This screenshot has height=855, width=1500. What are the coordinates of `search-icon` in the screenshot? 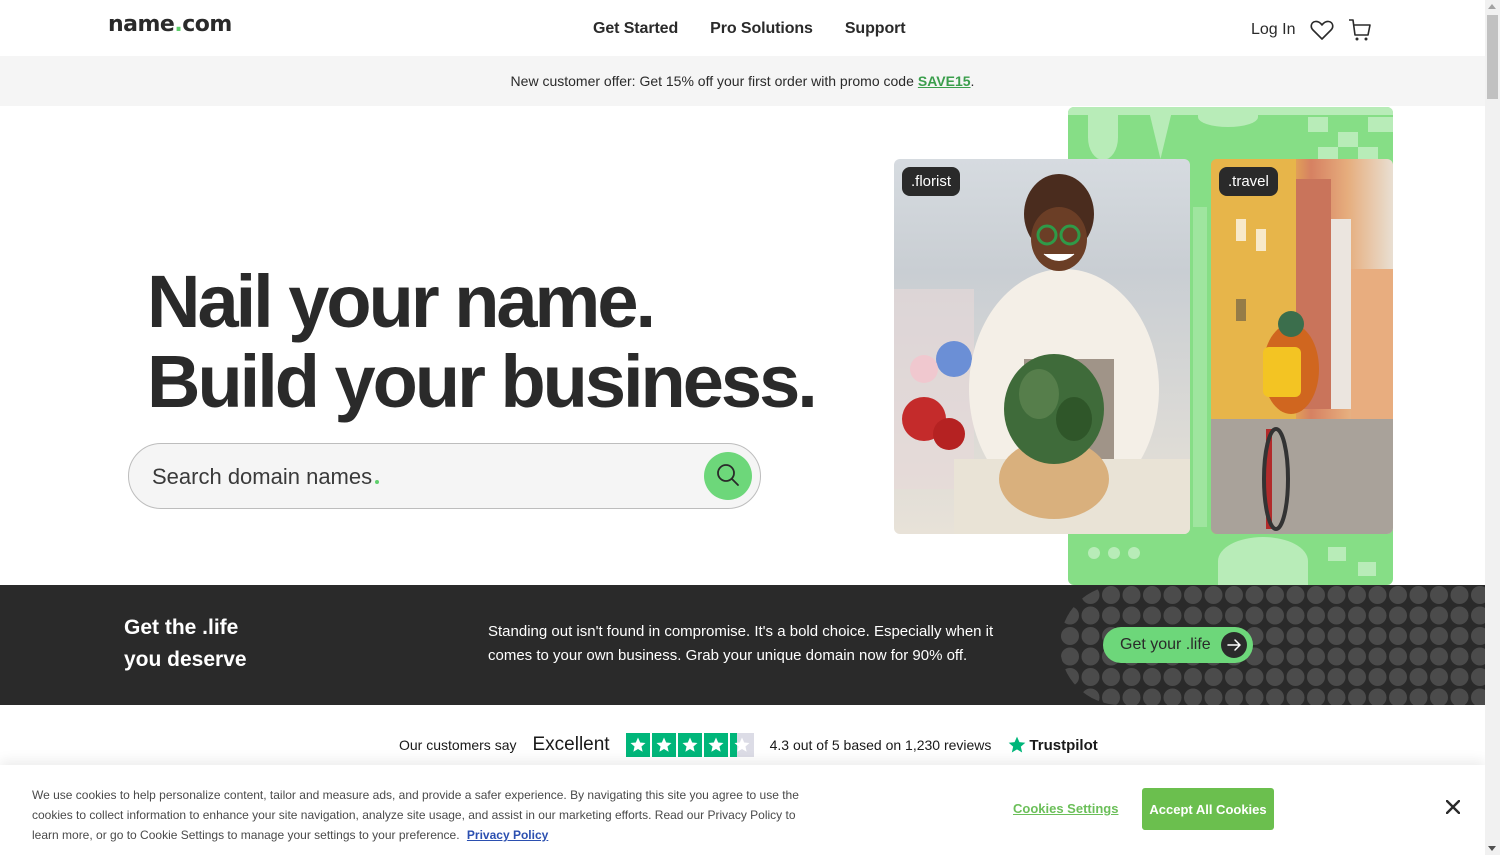 It's located at (728, 476).